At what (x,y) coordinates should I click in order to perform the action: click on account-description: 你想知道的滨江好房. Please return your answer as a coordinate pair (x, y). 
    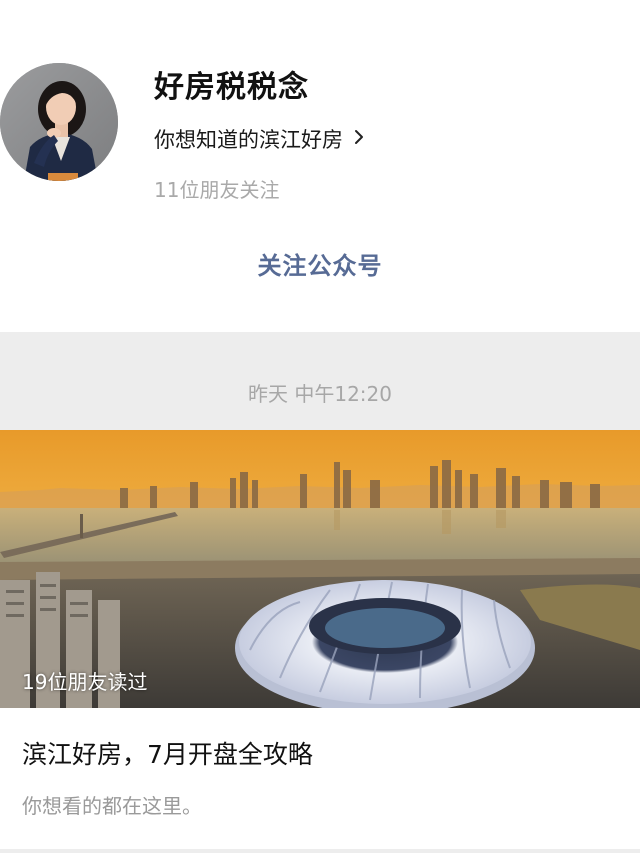
    Looking at the image, I should click on (248, 140).